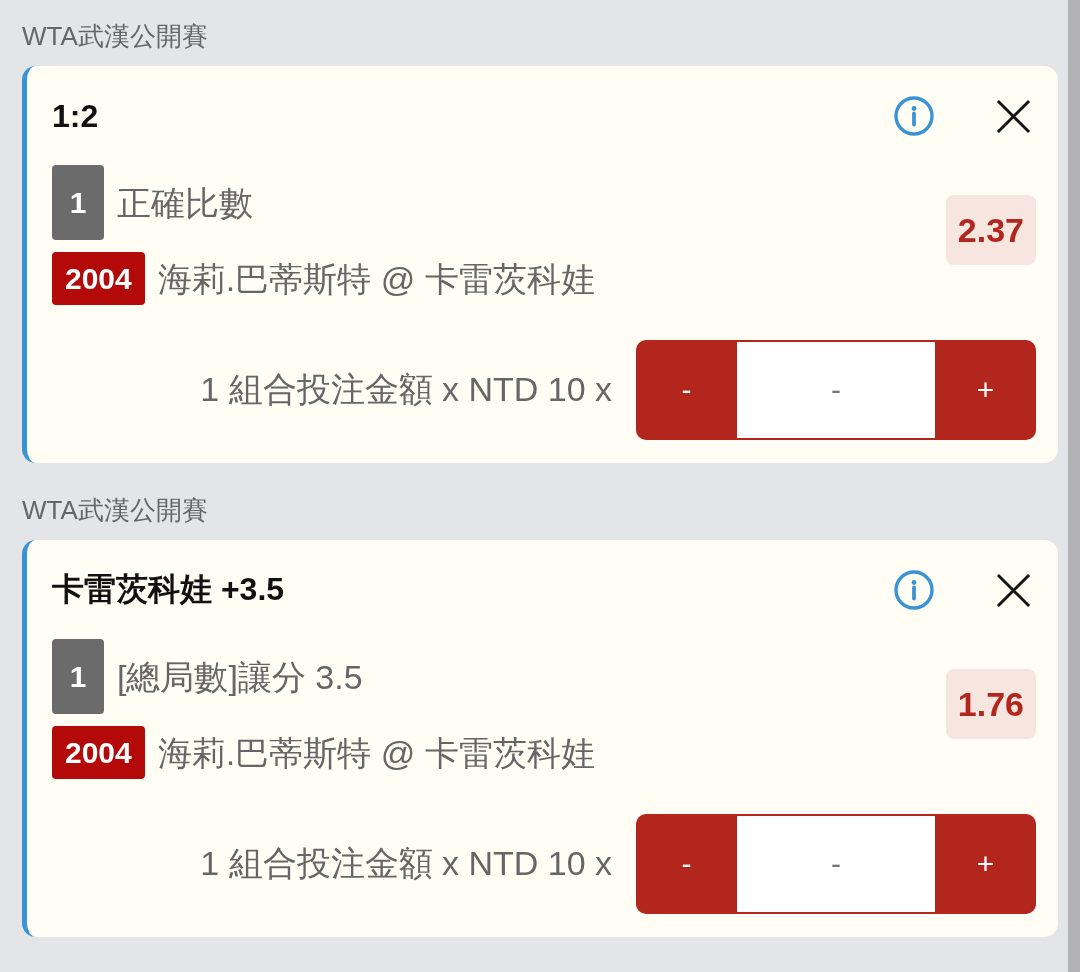  I want to click on selection-title: 卡雷茨科娃 +3.5, so click(169, 589).